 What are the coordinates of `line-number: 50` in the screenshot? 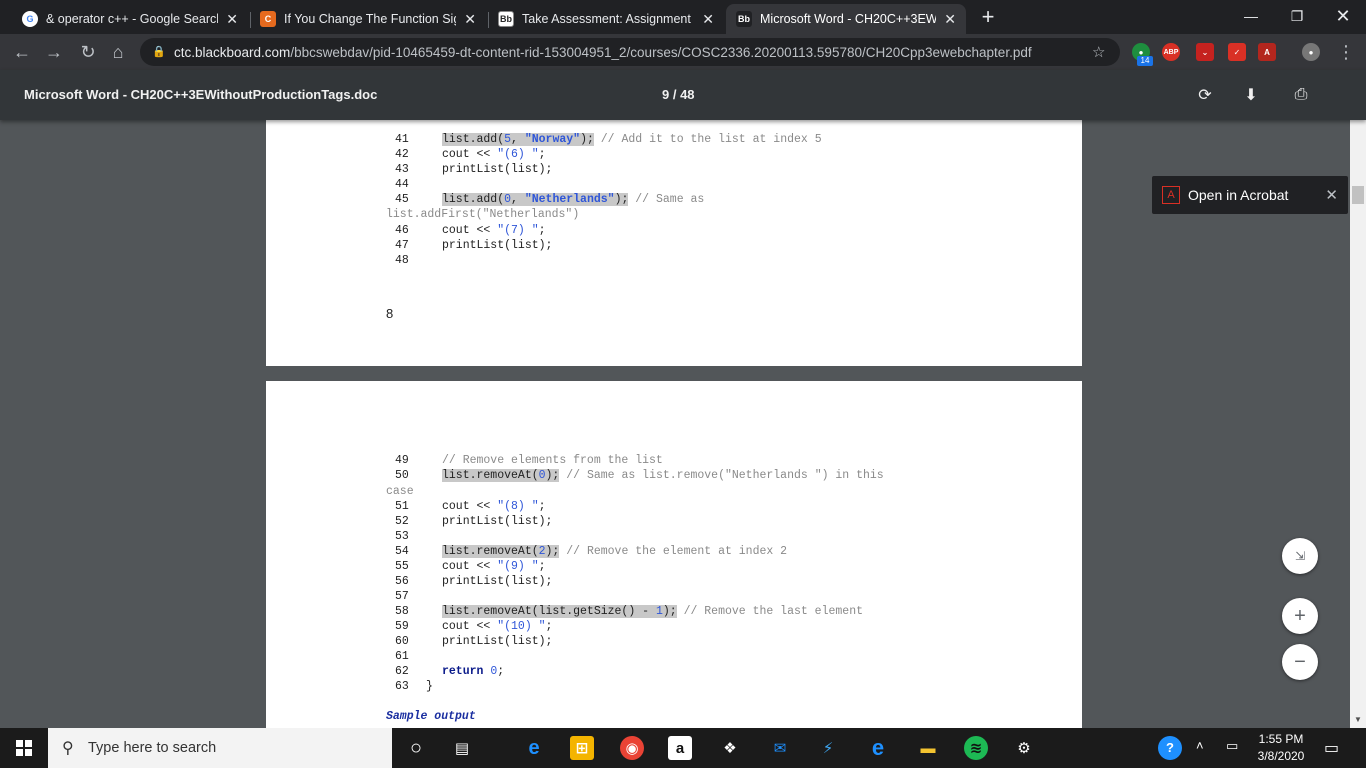 It's located at (402, 475).